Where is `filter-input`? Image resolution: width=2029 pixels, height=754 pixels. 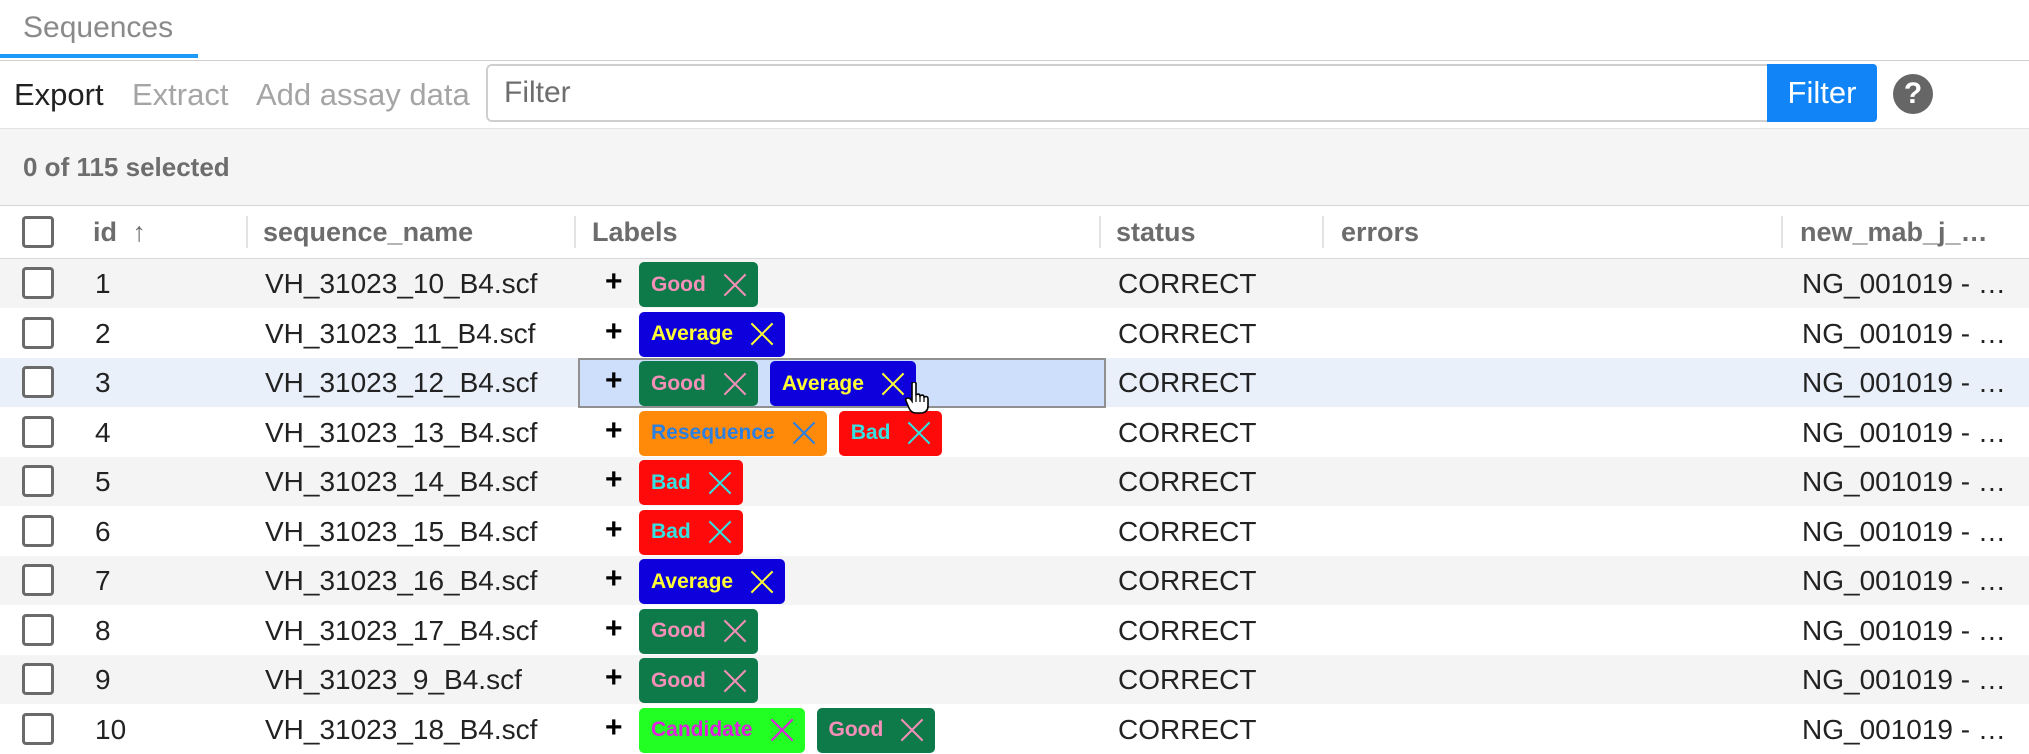
filter-input is located at coordinates (1127, 93).